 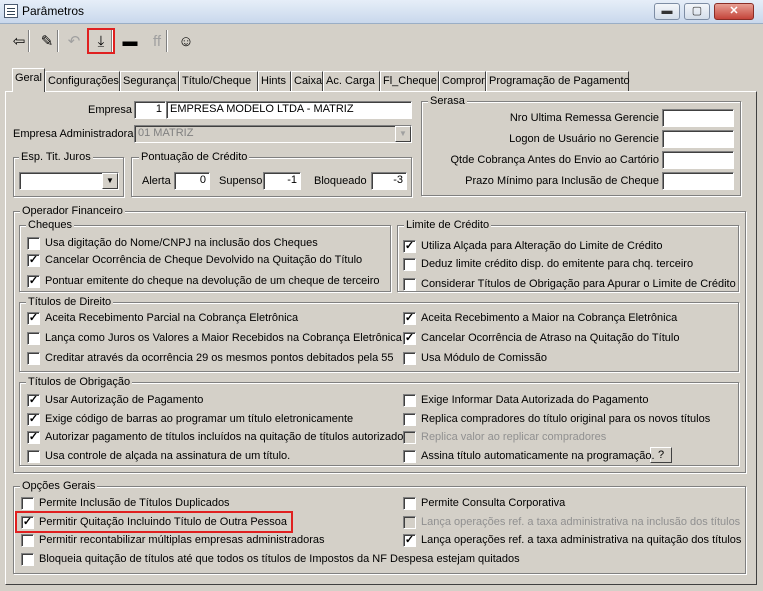 I want to click on checkbox-row: Replica valor ao replicar compradores, so click(x=504, y=437).